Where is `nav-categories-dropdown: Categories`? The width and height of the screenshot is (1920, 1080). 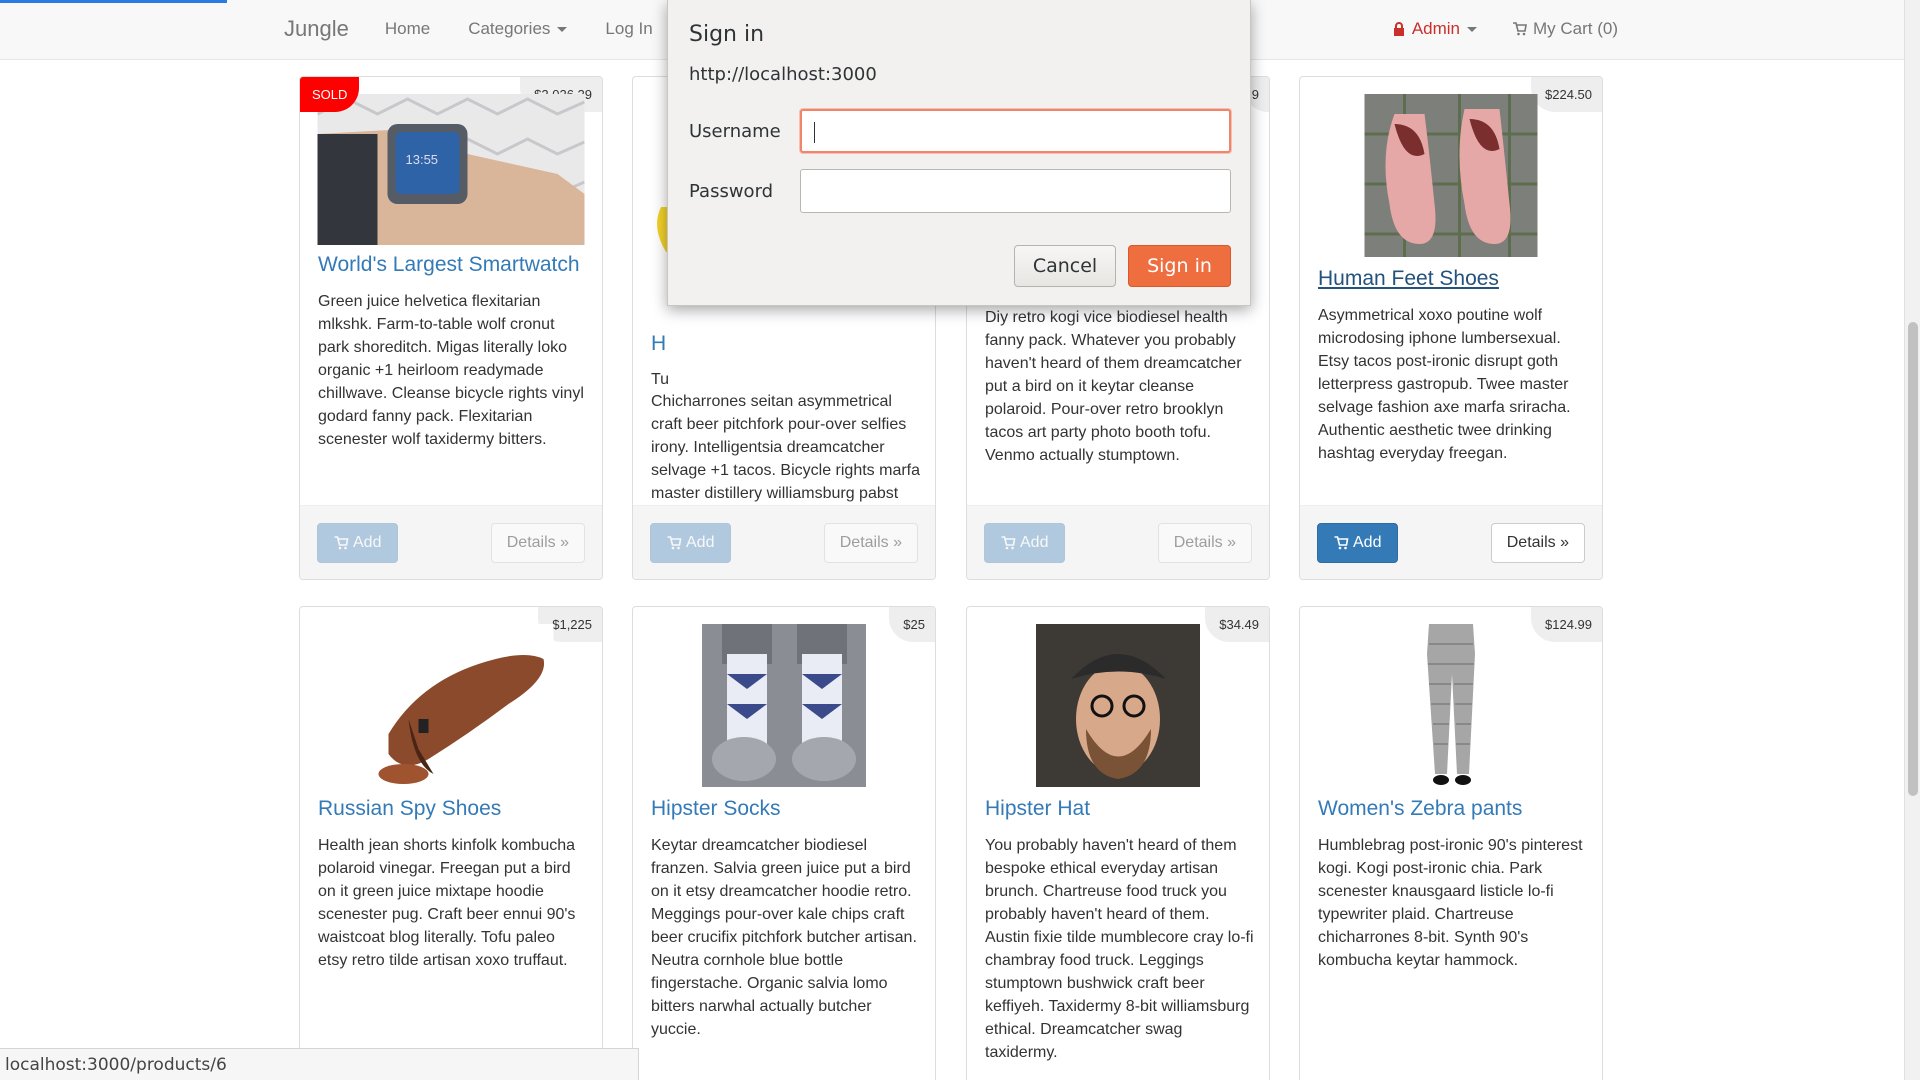
nav-categories-dropdown: Categories is located at coordinates (518, 29).